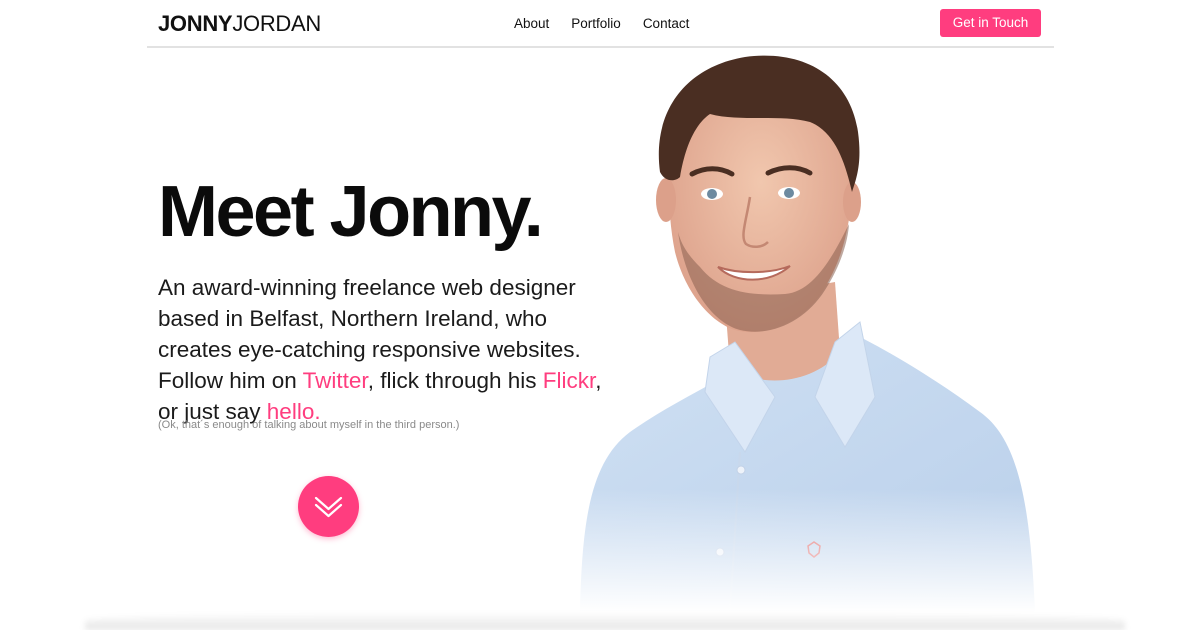 The image size is (1200, 630). Describe the element at coordinates (990, 23) in the screenshot. I see `get-in-touch-button: Get in Touch` at that location.